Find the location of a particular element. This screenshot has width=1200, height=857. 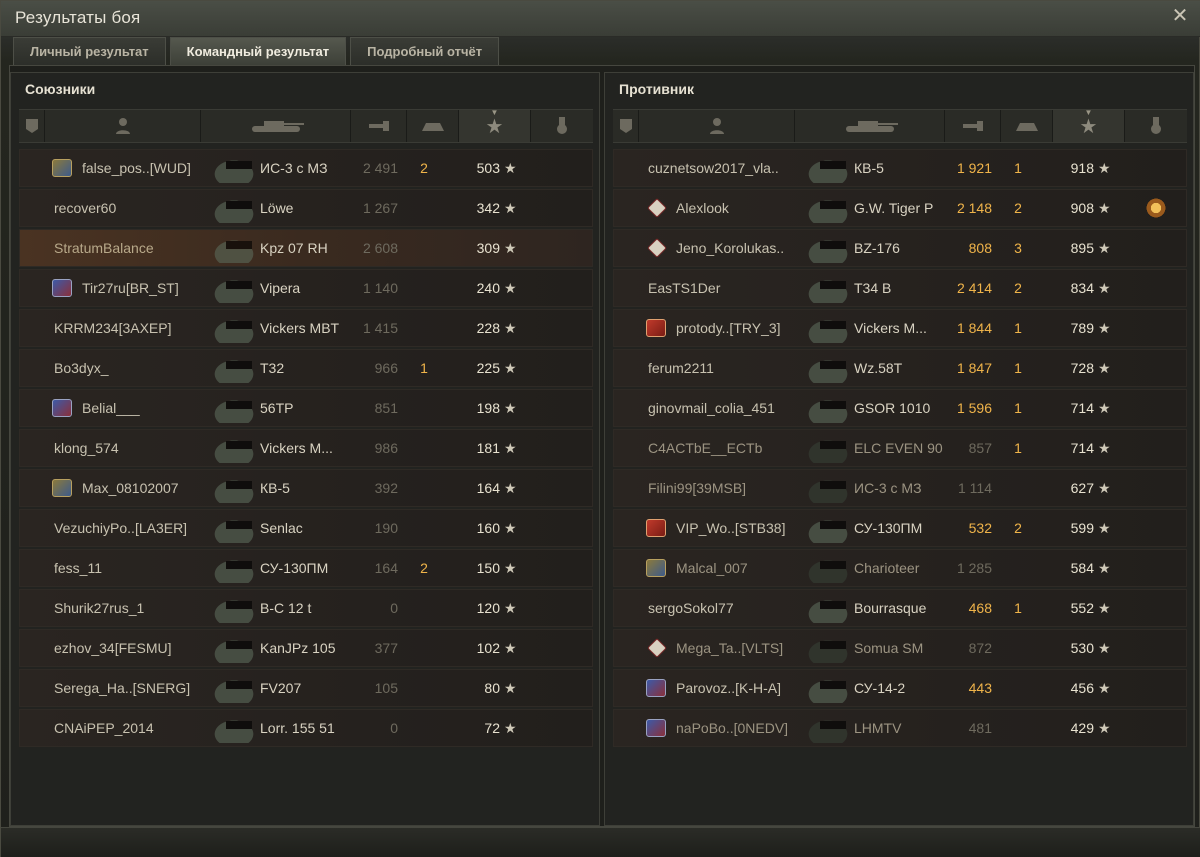

player-name: Bo3dyx_ is located at coordinates (129, 368).